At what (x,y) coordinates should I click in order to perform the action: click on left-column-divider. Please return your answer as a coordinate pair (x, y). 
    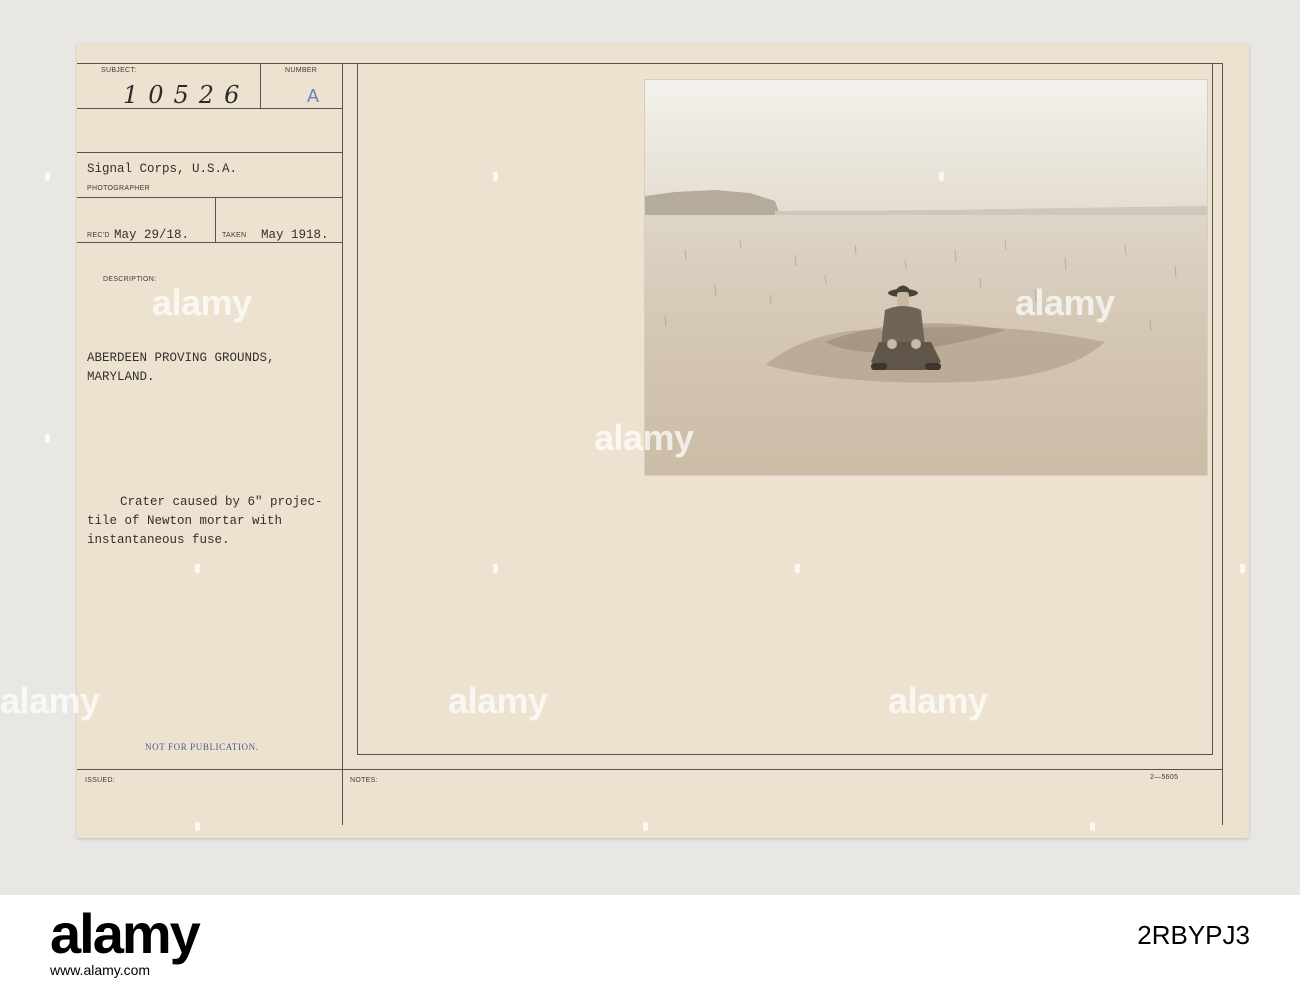
    Looking at the image, I should click on (342, 444).